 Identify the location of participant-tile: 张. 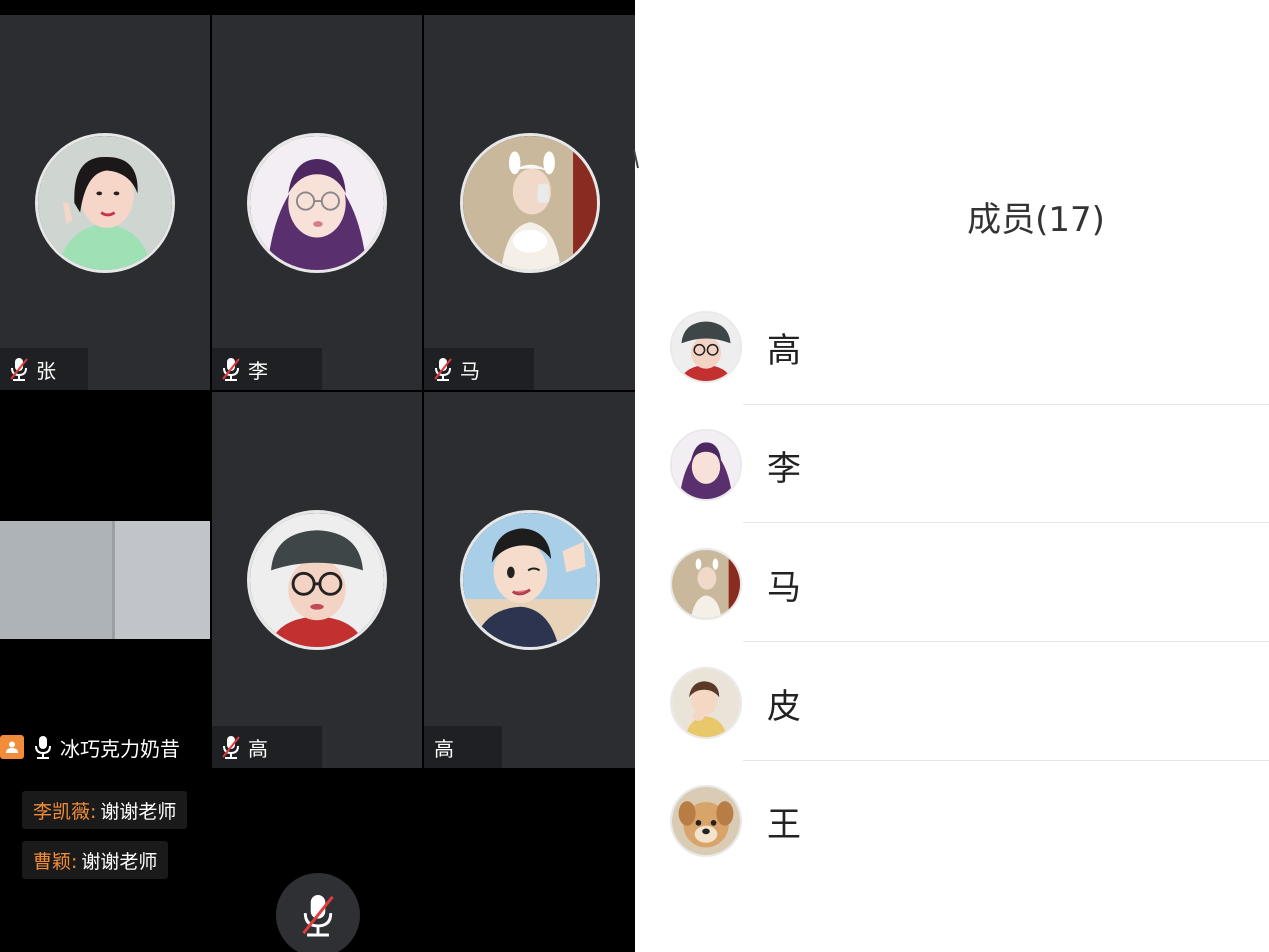
(105, 202).